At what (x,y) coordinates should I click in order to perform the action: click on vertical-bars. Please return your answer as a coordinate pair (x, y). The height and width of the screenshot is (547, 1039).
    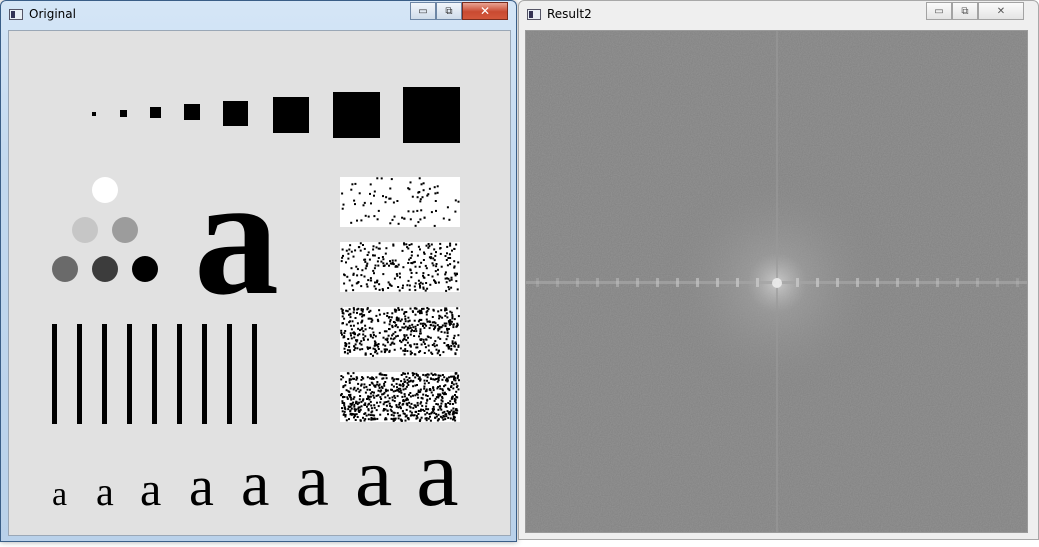
    Looking at the image, I should click on (154, 374).